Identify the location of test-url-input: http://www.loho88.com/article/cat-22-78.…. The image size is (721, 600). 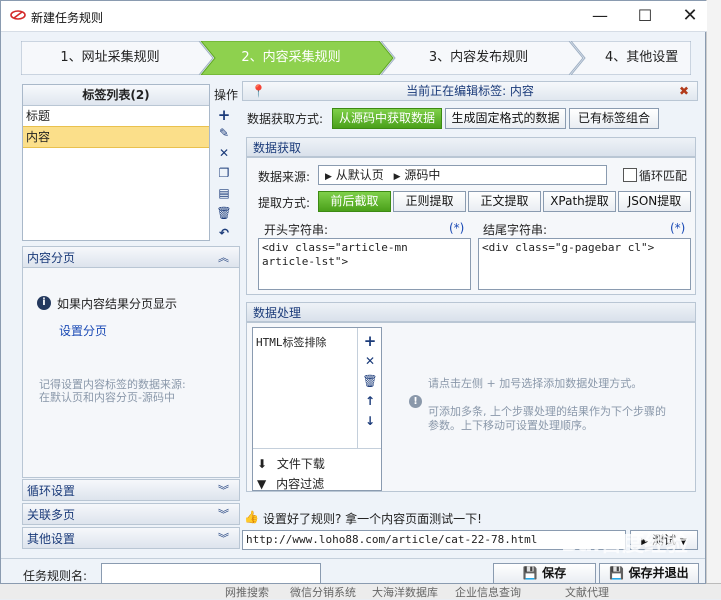
(434, 540).